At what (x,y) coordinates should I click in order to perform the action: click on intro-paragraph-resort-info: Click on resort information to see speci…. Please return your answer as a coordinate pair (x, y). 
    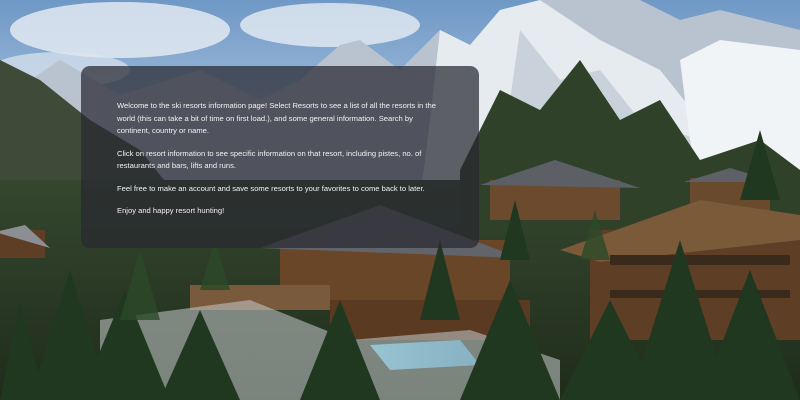
    Looking at the image, I should click on (269, 159).